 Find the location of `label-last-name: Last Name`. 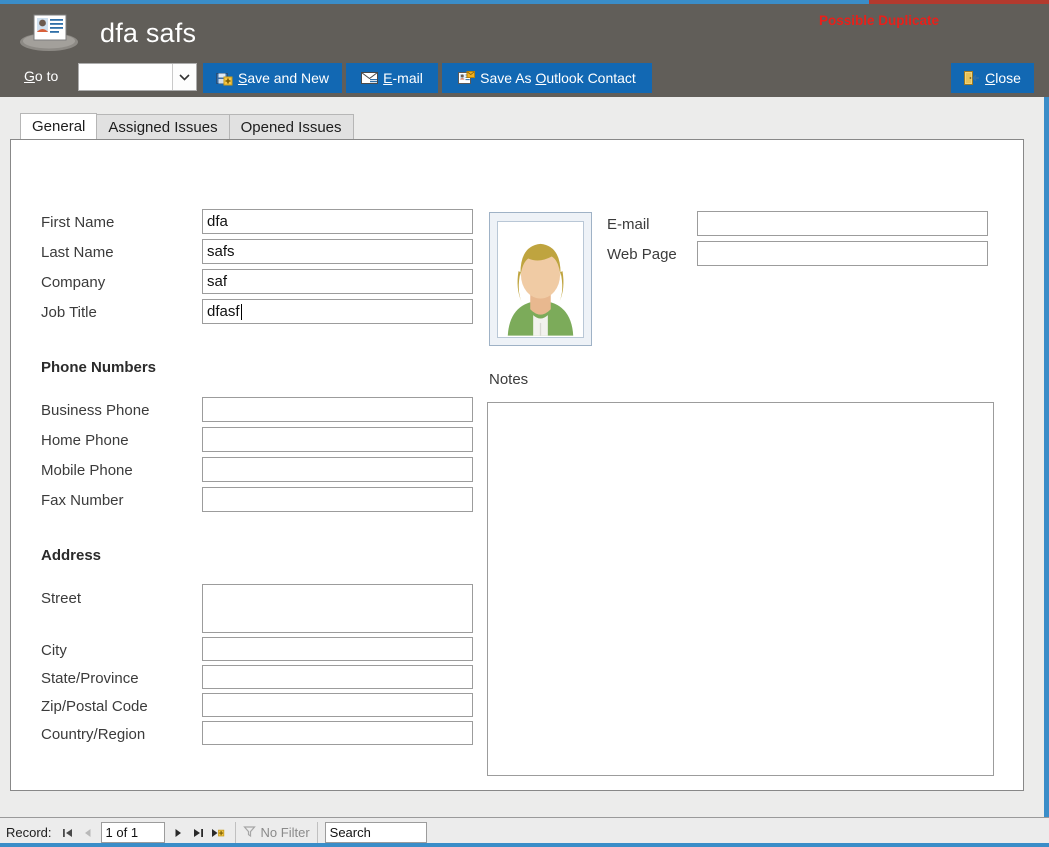

label-last-name: Last Name is located at coordinates (77, 252).